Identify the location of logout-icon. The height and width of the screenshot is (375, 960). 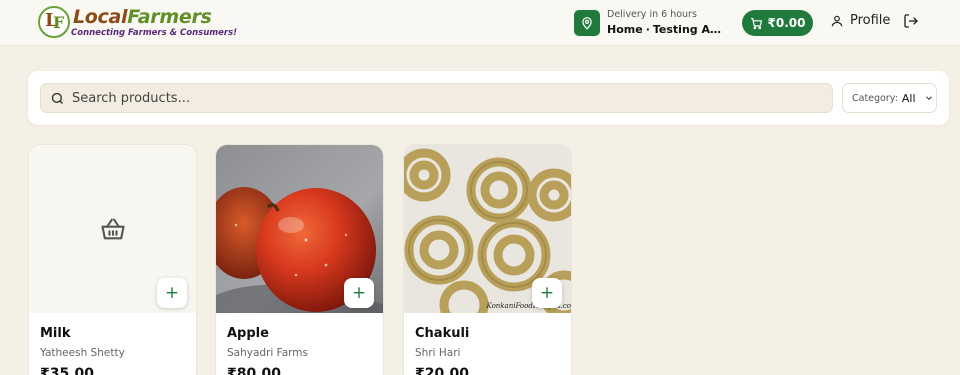
(912, 22).